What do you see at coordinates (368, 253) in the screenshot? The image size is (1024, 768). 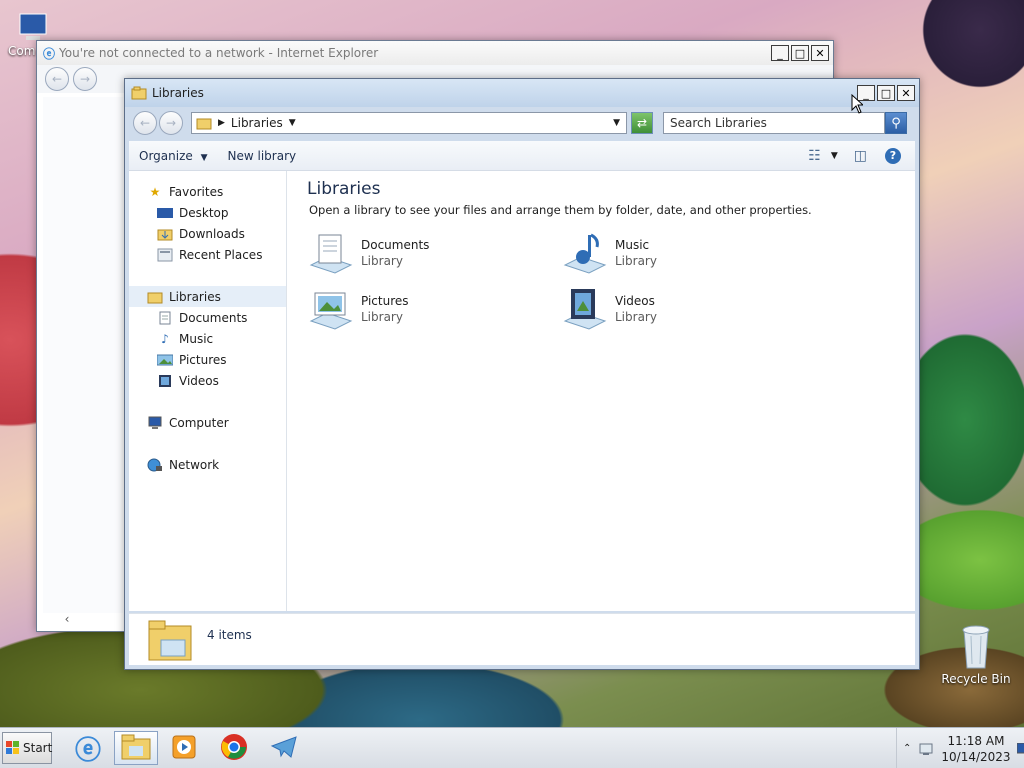 I see `library-documents: Documents Library` at bounding box center [368, 253].